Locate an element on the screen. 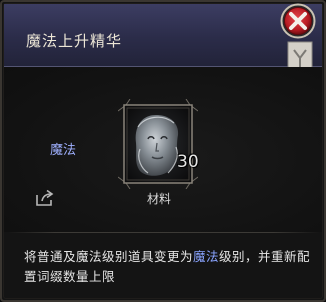 The height and width of the screenshot is (302, 326). female-face-essence-icon is located at coordinates (157, 145).